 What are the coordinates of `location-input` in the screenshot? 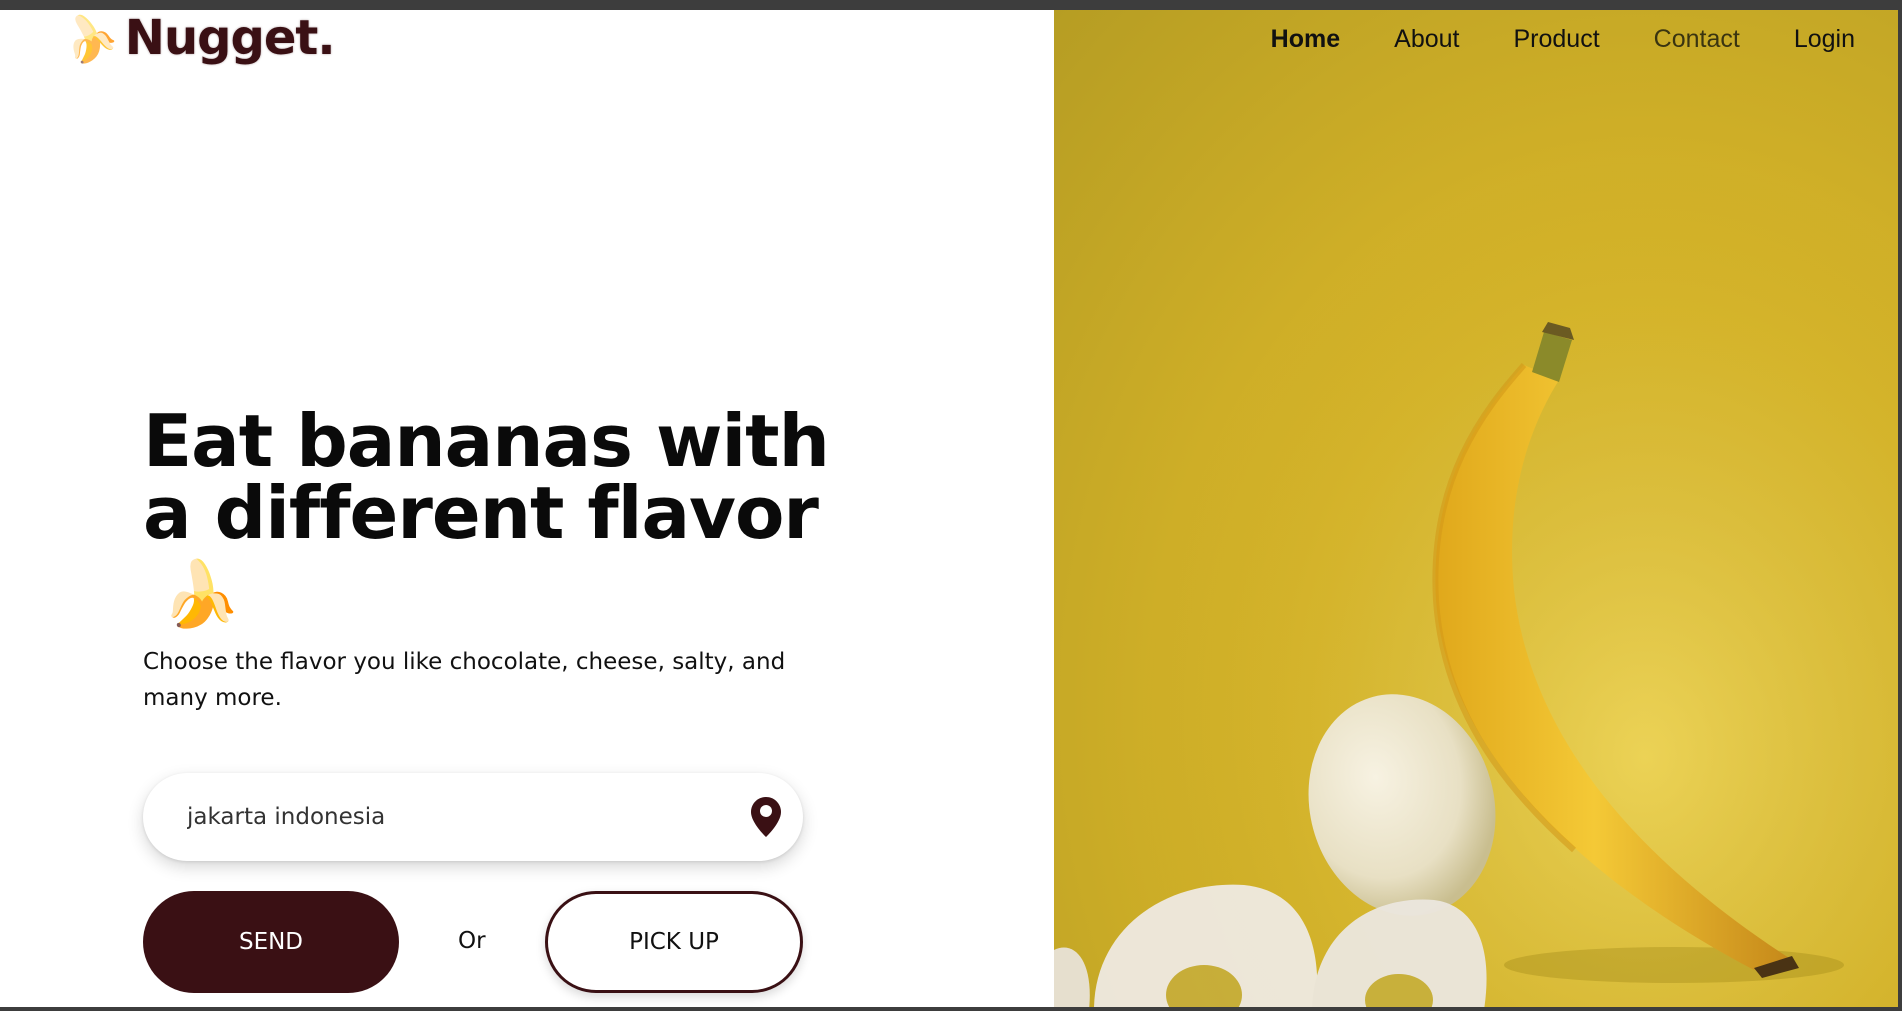 It's located at (468, 817).